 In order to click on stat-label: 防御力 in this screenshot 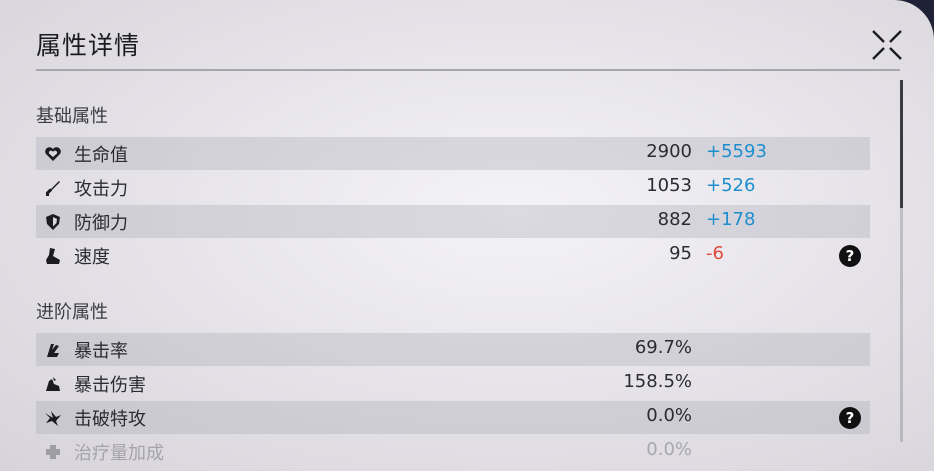, I will do `click(101, 223)`.